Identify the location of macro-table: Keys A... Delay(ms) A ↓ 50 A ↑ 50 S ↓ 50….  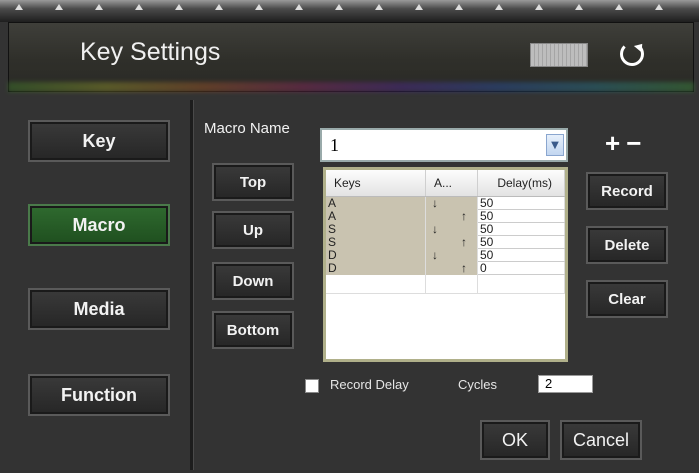
(445, 264).